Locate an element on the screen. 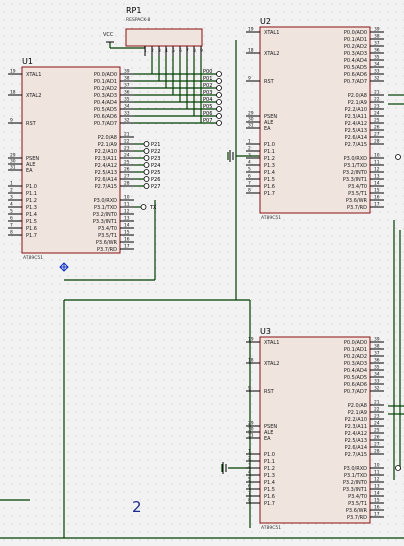 The width and height of the screenshot is (404, 546). rp1-pin-number: 9 is located at coordinates (201, 51).